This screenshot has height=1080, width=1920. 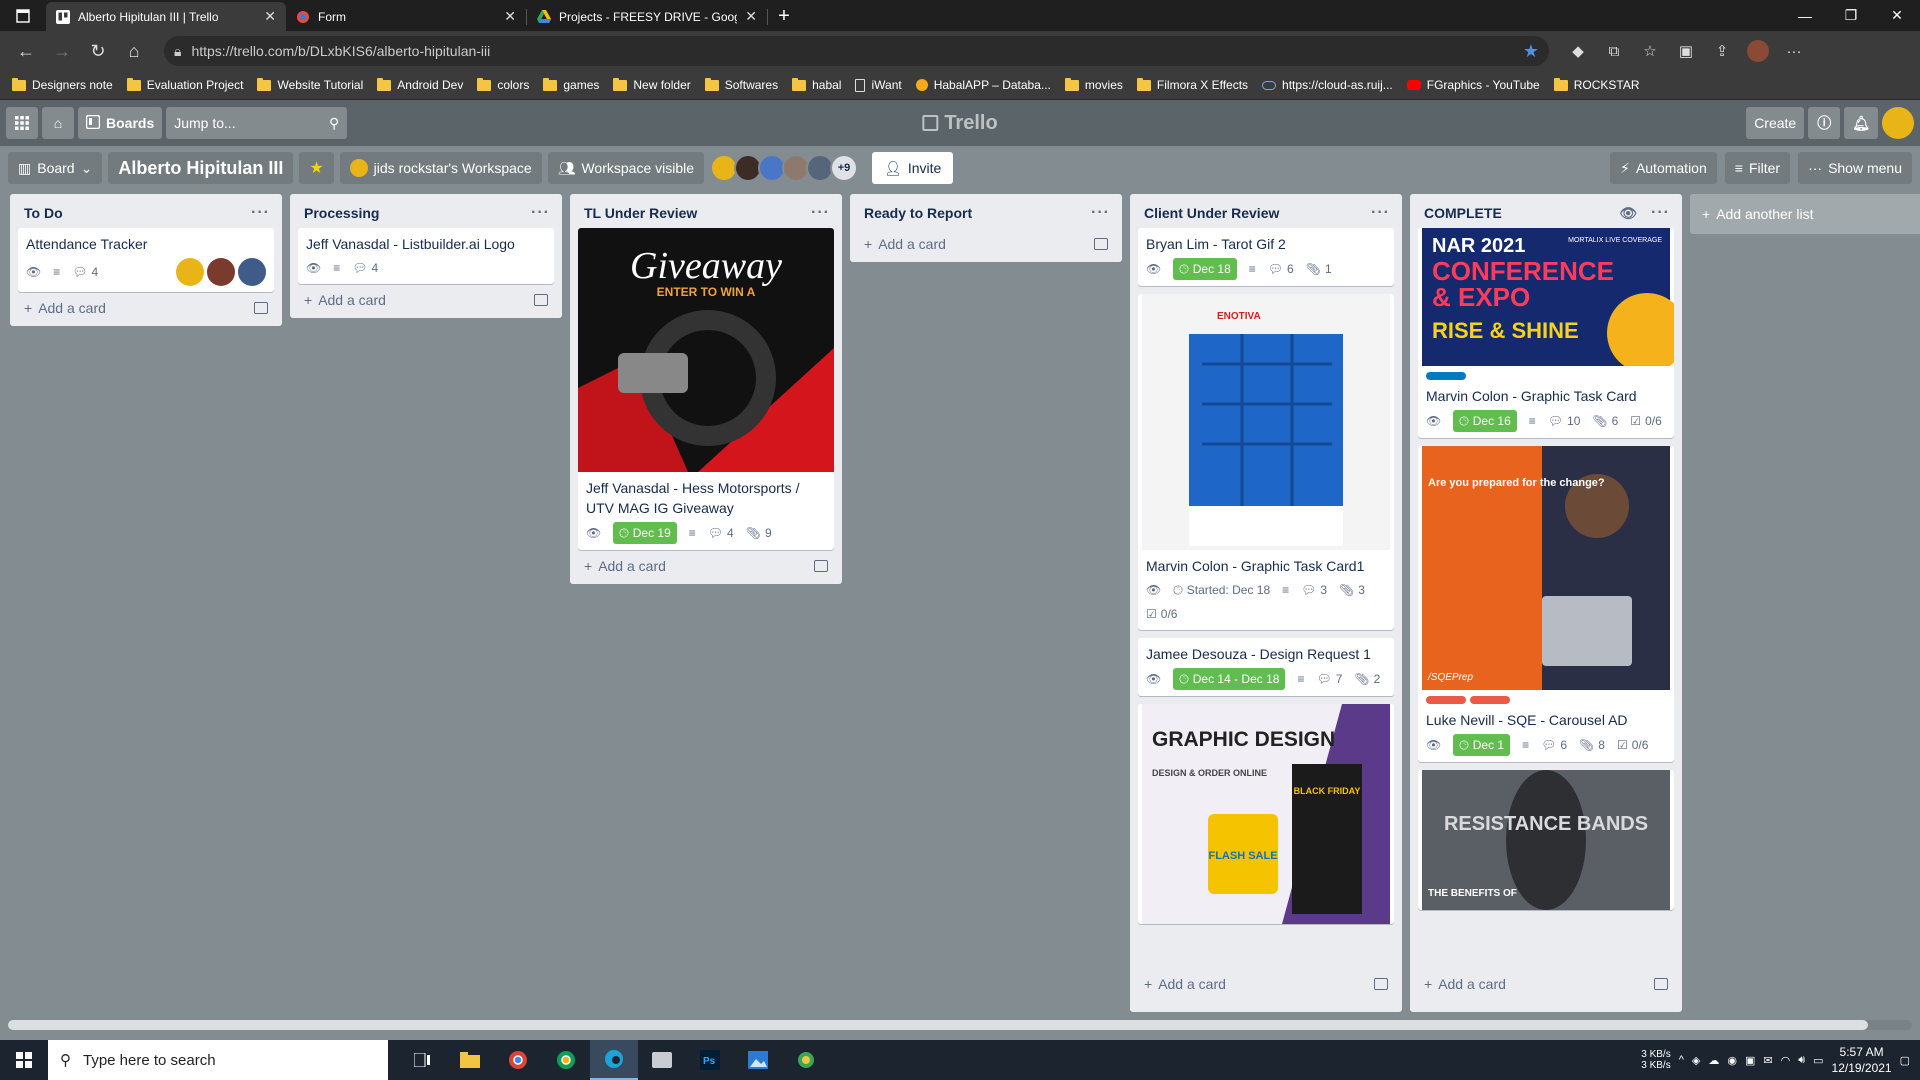 What do you see at coordinates (1229, 679) in the screenshot?
I see `due-date-badge: 🕒︎ Dec 14 - Dec 18` at bounding box center [1229, 679].